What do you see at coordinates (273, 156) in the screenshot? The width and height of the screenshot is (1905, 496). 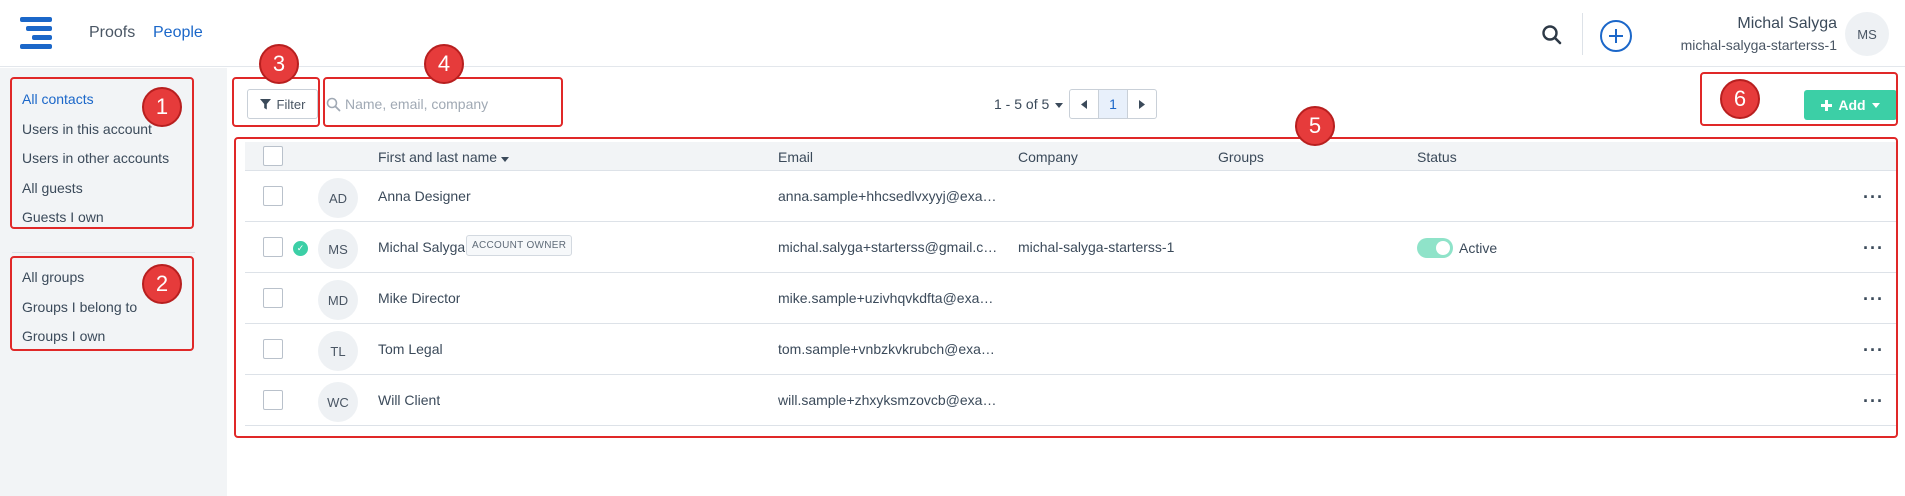 I see `select-all-checkbox` at bounding box center [273, 156].